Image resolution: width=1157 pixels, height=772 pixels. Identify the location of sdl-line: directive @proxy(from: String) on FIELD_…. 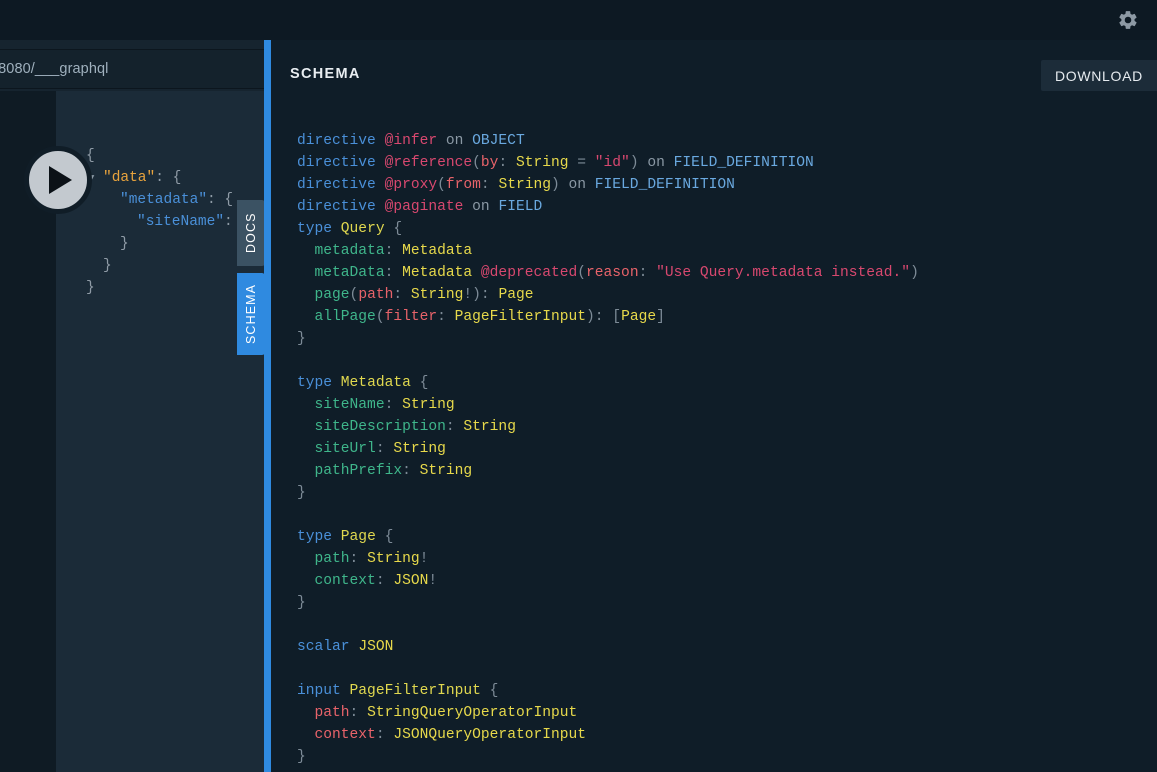
(516, 185).